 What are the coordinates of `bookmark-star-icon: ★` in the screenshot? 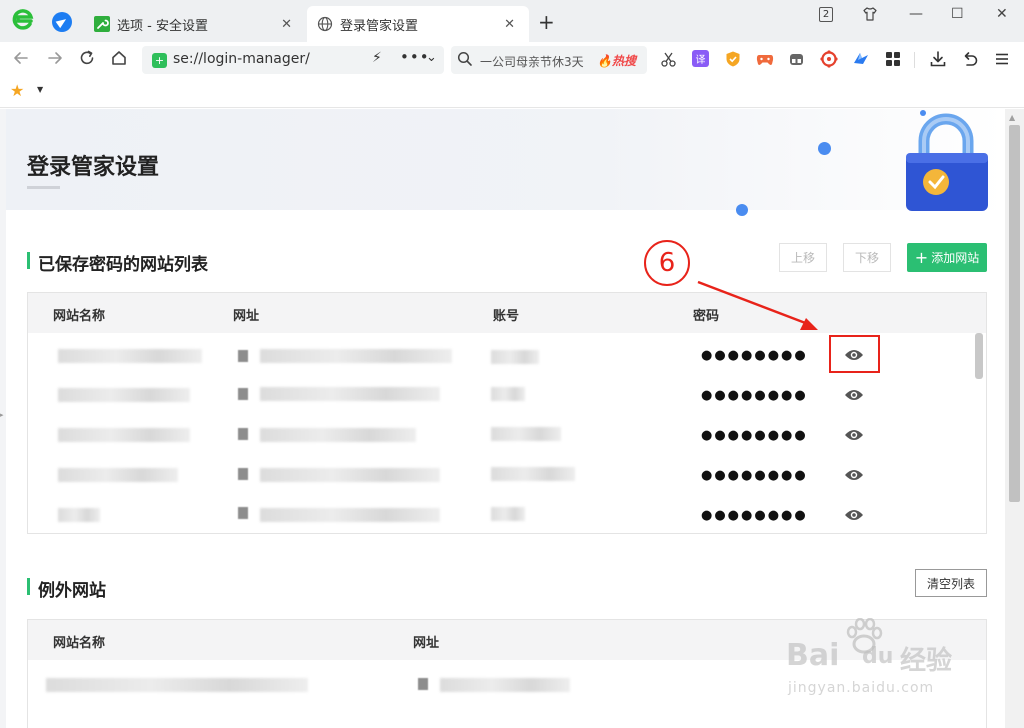 It's located at (17, 90).